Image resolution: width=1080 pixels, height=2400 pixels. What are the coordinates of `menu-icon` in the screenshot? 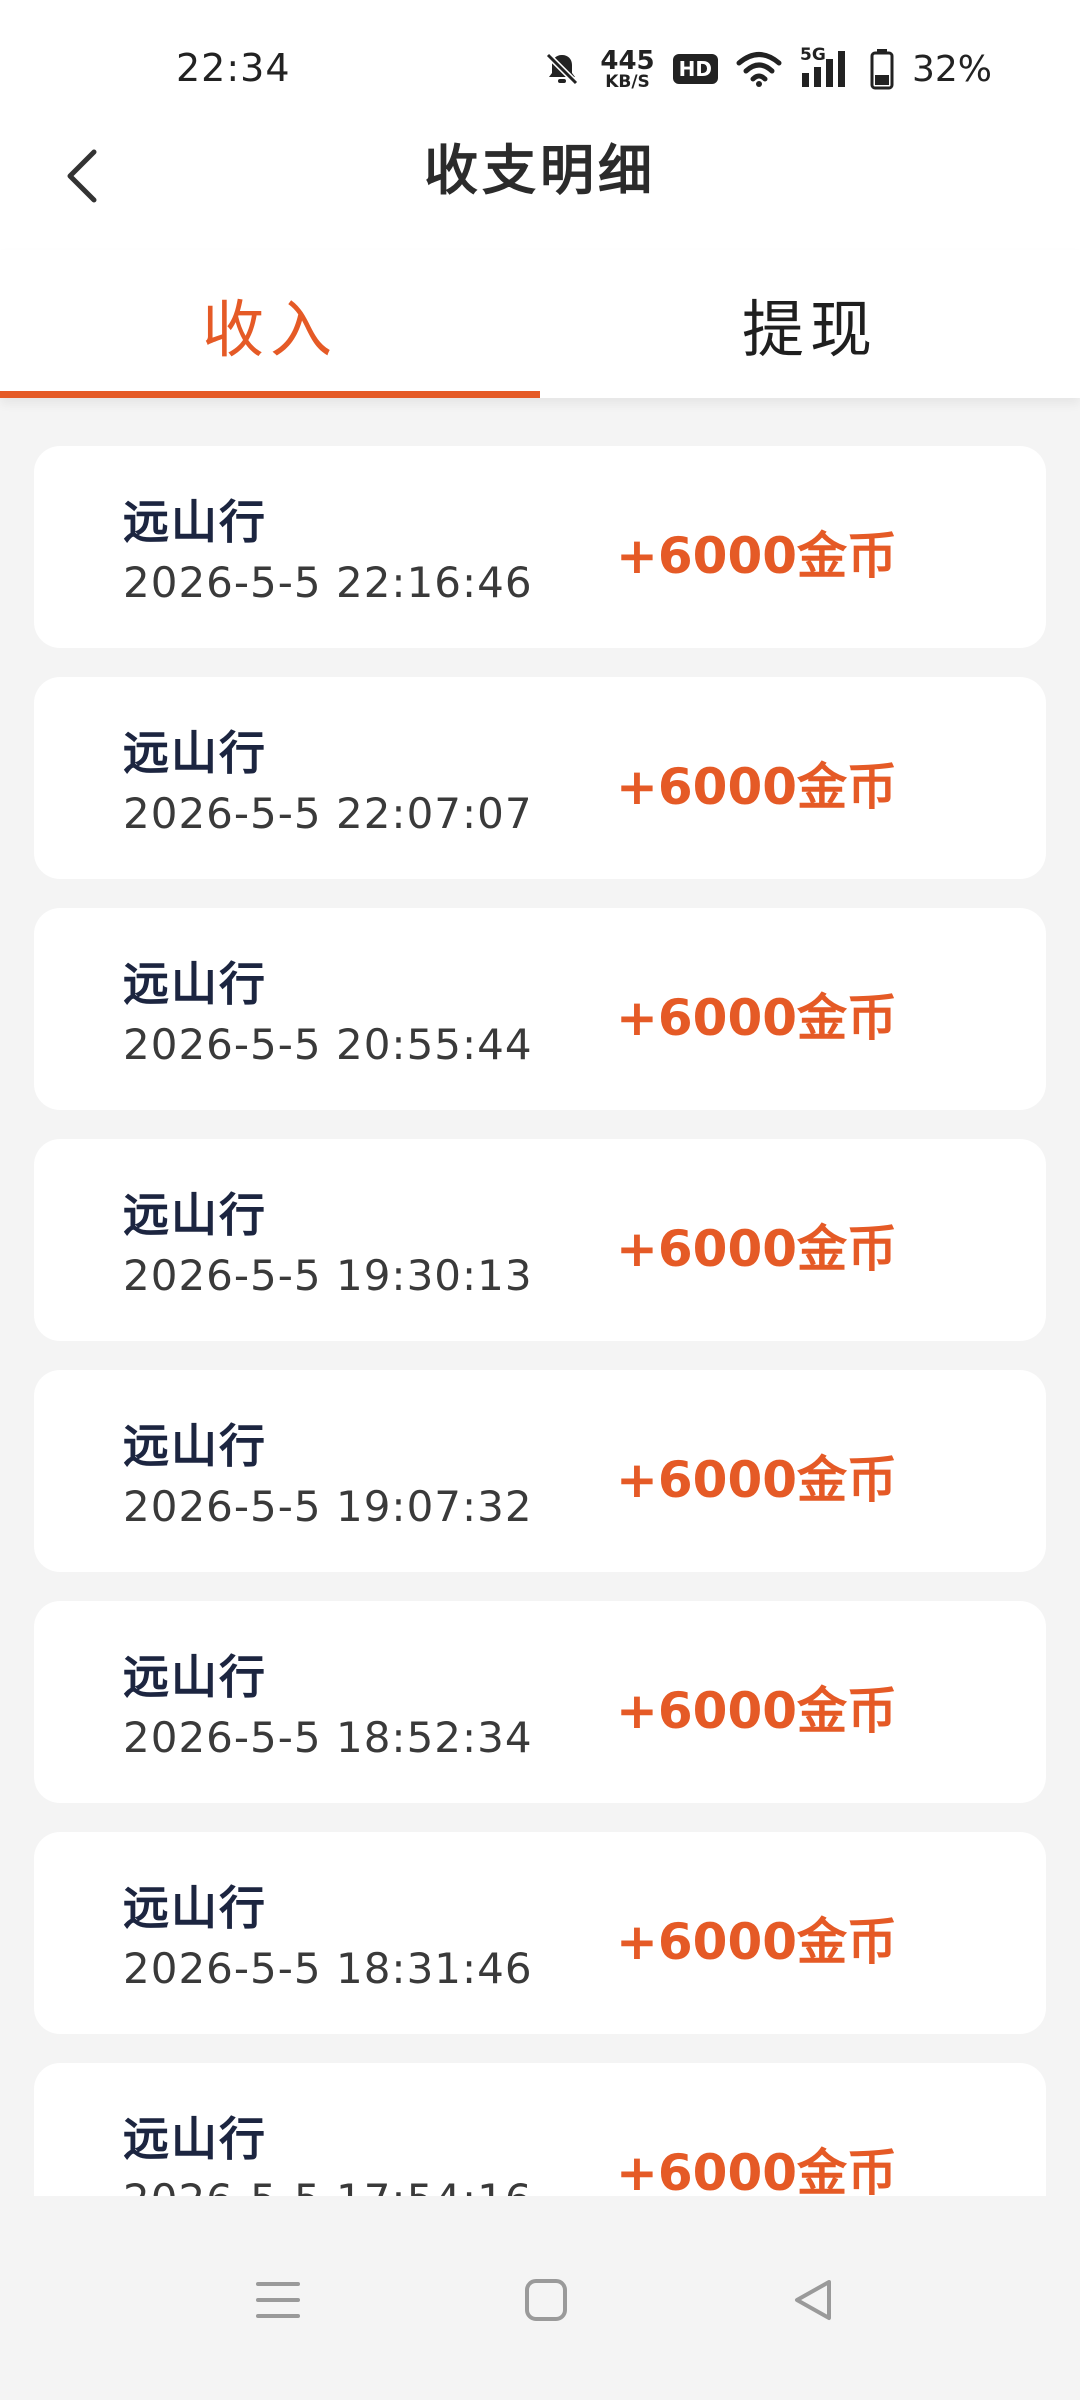 It's located at (278, 2300).